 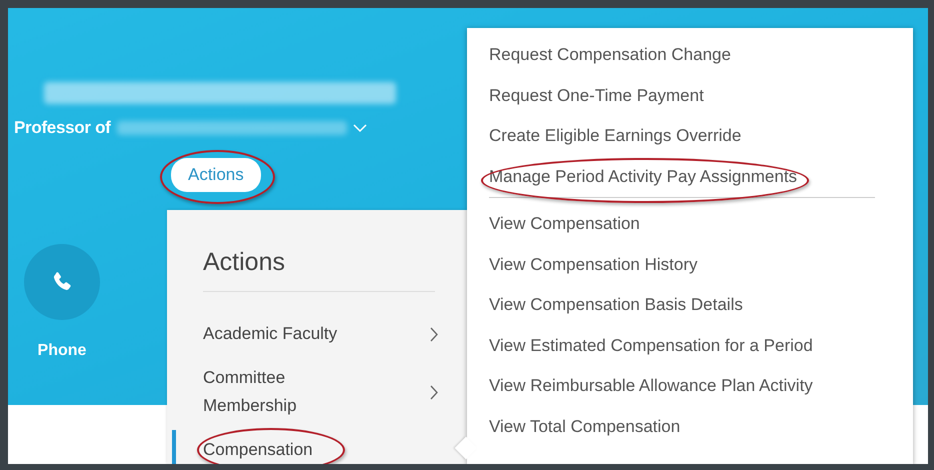 I want to click on submenu-item: Request One-Time Payment, so click(x=596, y=96).